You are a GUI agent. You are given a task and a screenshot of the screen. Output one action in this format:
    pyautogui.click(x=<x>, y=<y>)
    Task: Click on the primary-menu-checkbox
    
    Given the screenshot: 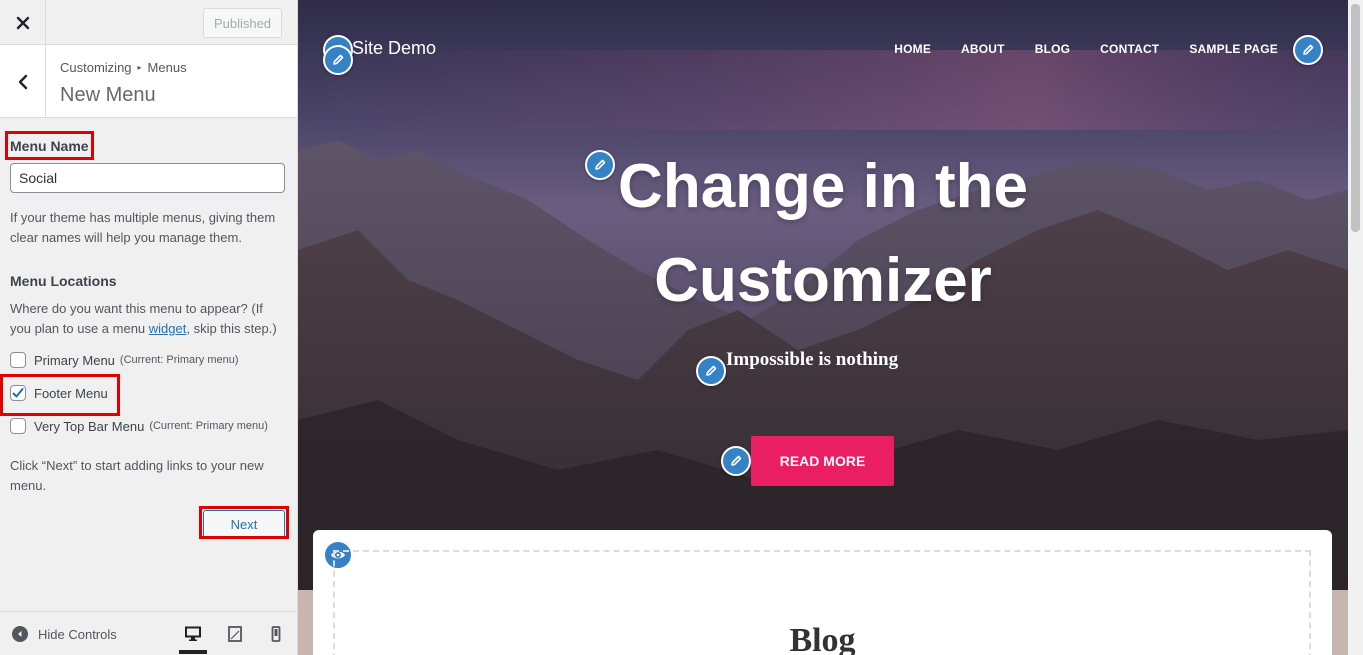 What is the action you would take?
    pyautogui.click(x=18, y=360)
    